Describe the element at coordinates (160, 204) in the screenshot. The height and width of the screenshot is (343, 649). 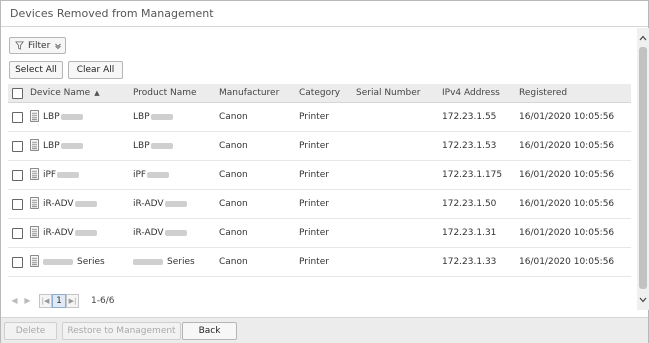
I see `cell-product-name: iR-ADV` at that location.